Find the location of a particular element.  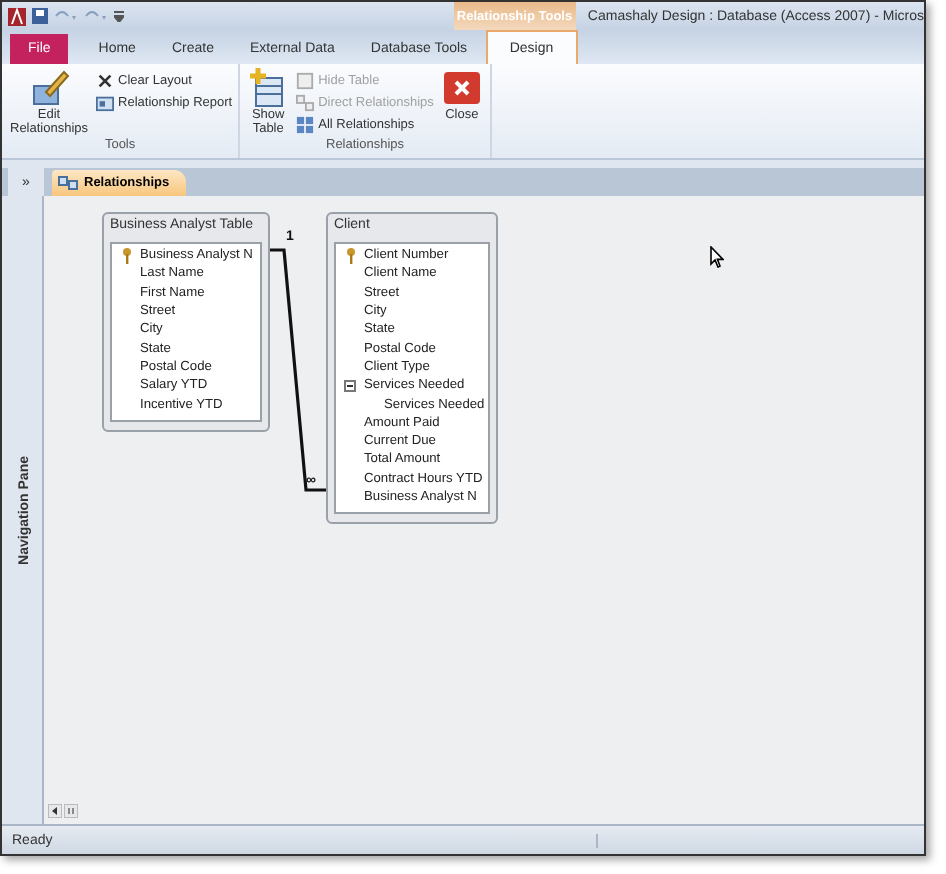

close-x-icon is located at coordinates (105, 80).